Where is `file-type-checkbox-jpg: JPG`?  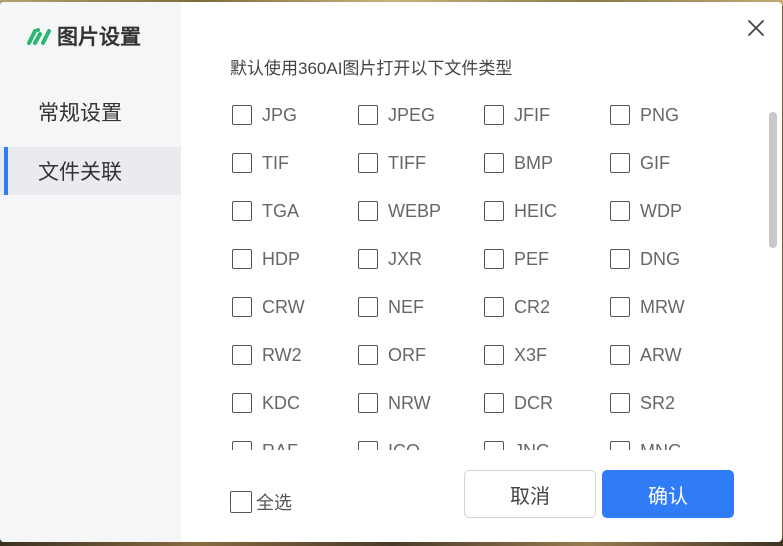
file-type-checkbox-jpg: JPG is located at coordinates (295, 115).